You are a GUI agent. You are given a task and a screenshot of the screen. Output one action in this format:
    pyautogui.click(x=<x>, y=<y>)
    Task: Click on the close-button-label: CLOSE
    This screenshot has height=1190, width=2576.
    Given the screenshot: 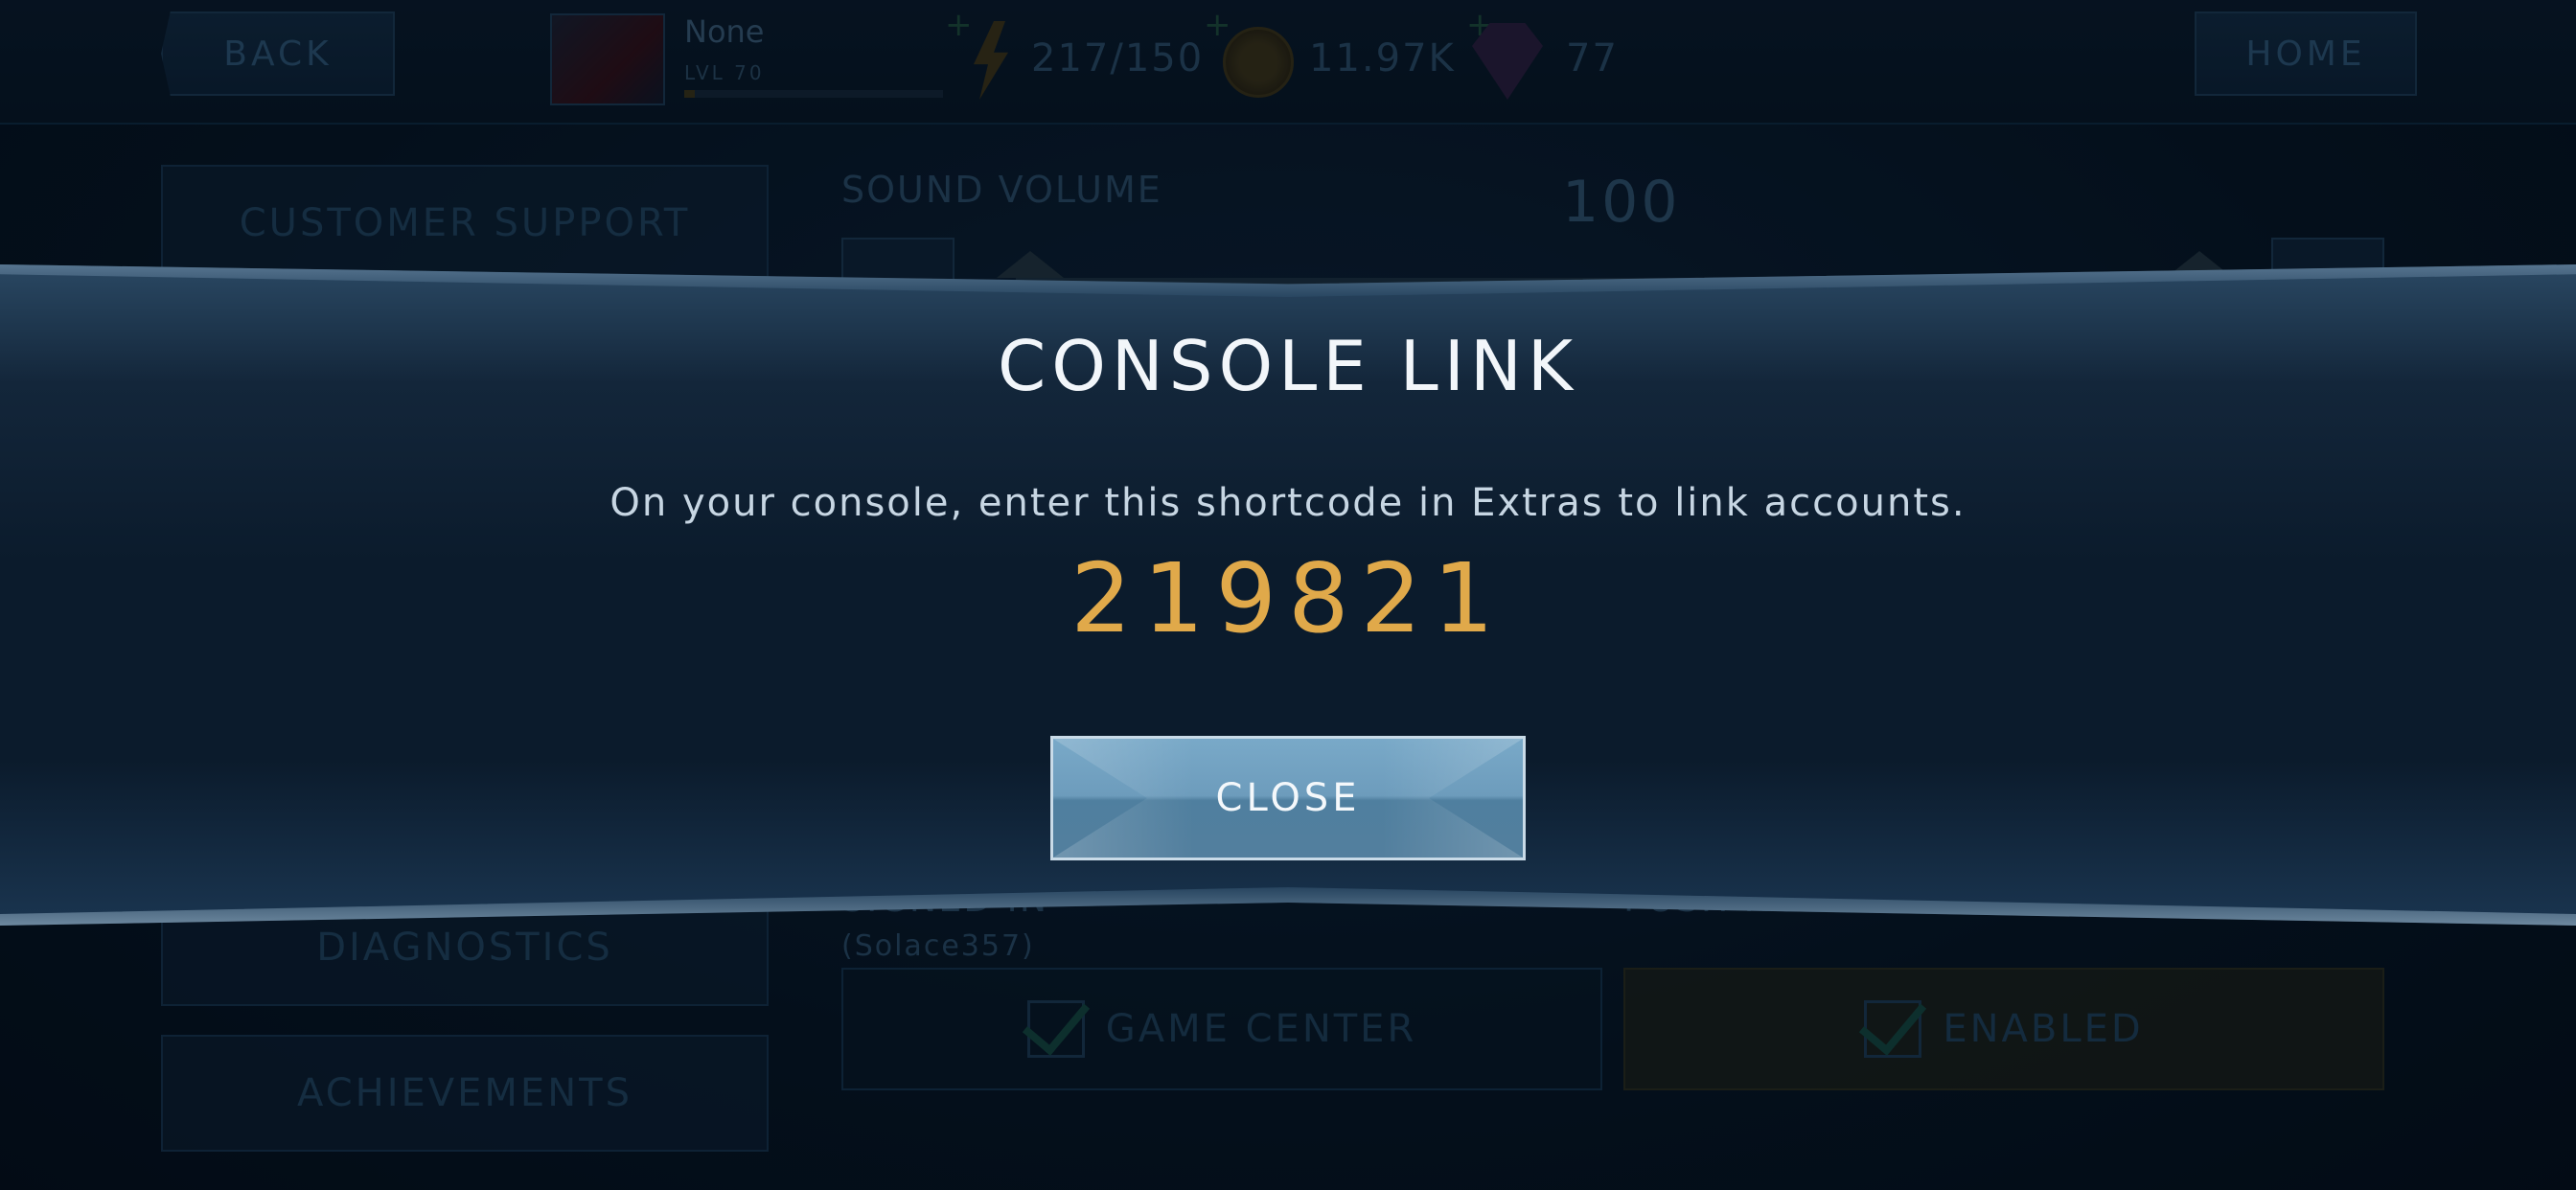 What is the action you would take?
    pyautogui.click(x=1288, y=798)
    